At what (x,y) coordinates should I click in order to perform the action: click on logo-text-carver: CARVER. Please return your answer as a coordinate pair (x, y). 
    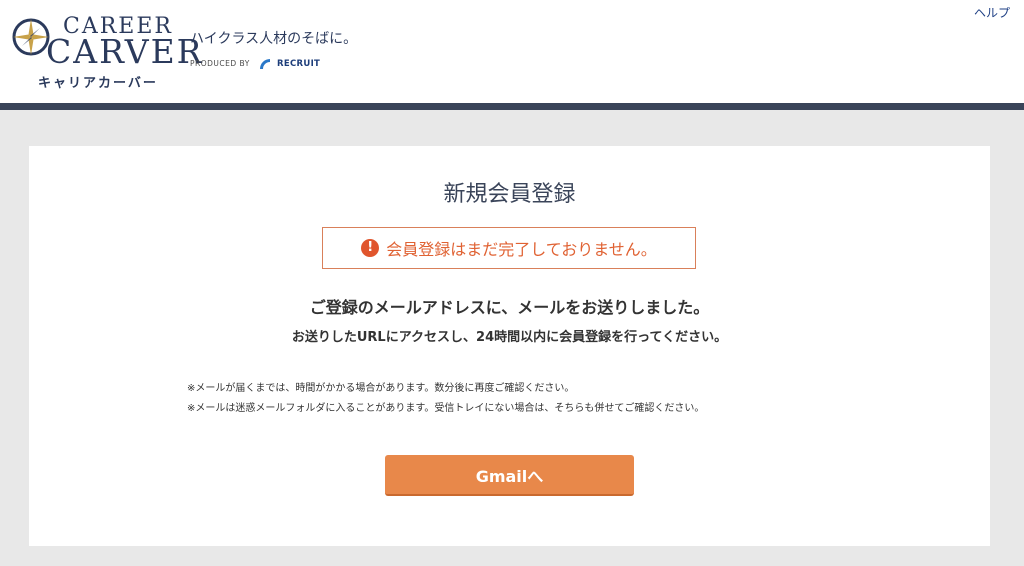
    Looking at the image, I should click on (125, 51).